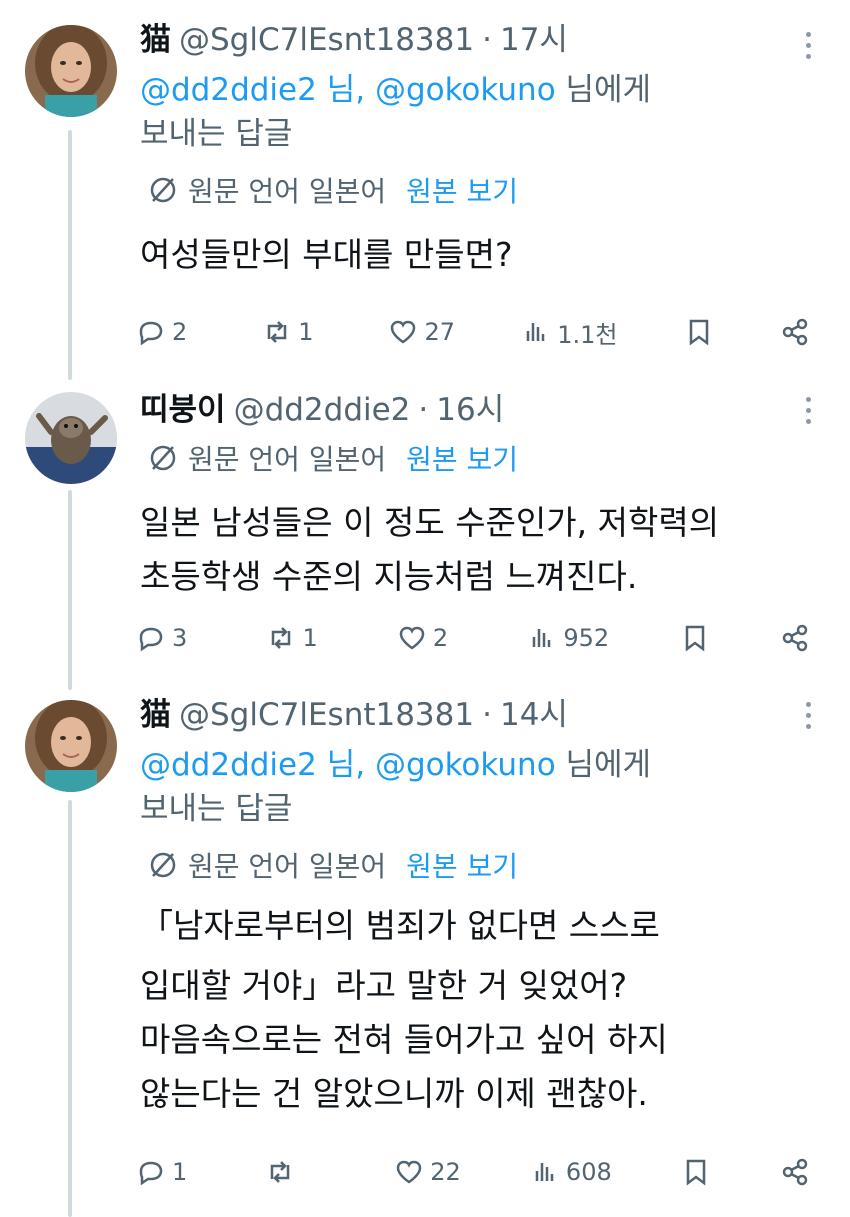  I want to click on reply-count: 3, so click(180, 638).